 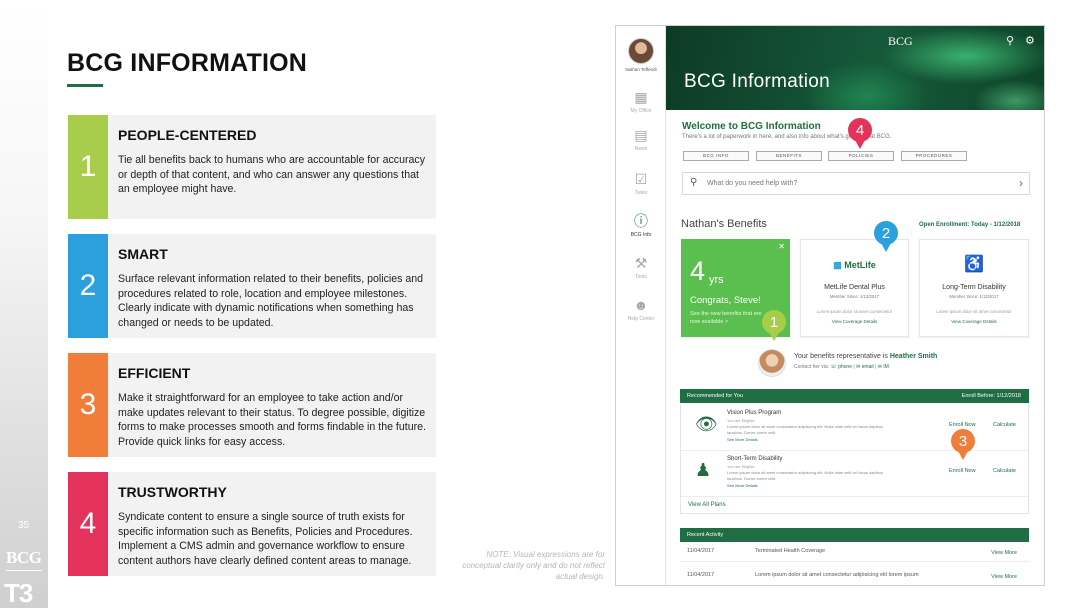 What do you see at coordinates (706, 424) in the screenshot?
I see `eye-icon: 👁` at bounding box center [706, 424].